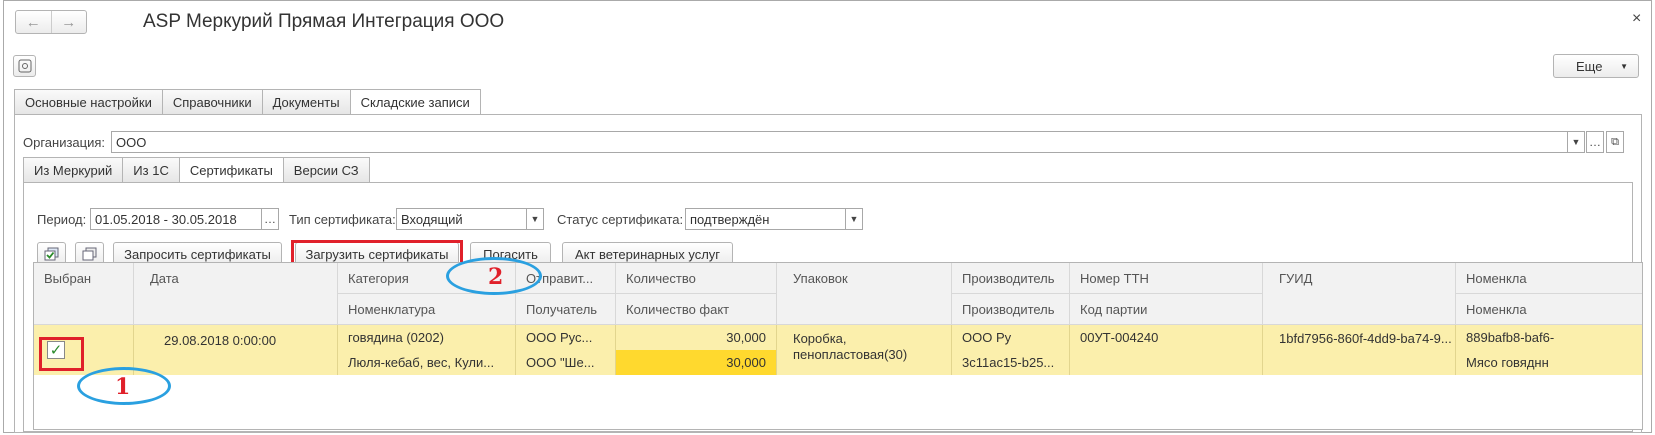 The height and width of the screenshot is (435, 1655). I want to click on cert-status-dropdown-button: ▼, so click(854, 219).